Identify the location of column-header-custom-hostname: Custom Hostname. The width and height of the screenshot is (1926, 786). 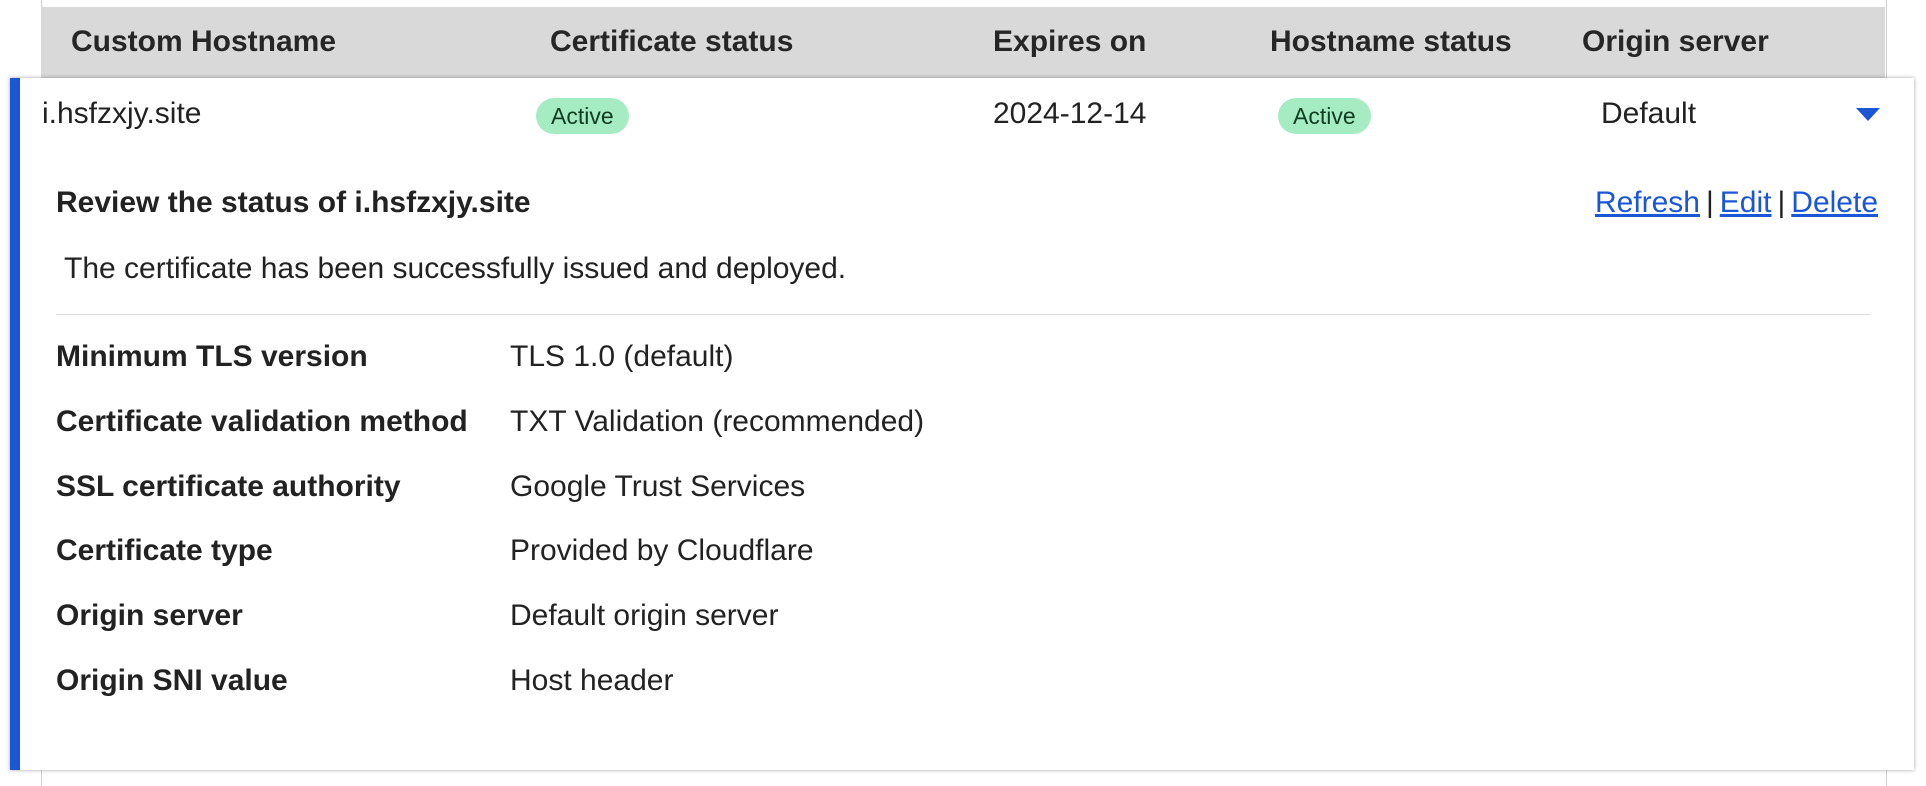
(203, 43).